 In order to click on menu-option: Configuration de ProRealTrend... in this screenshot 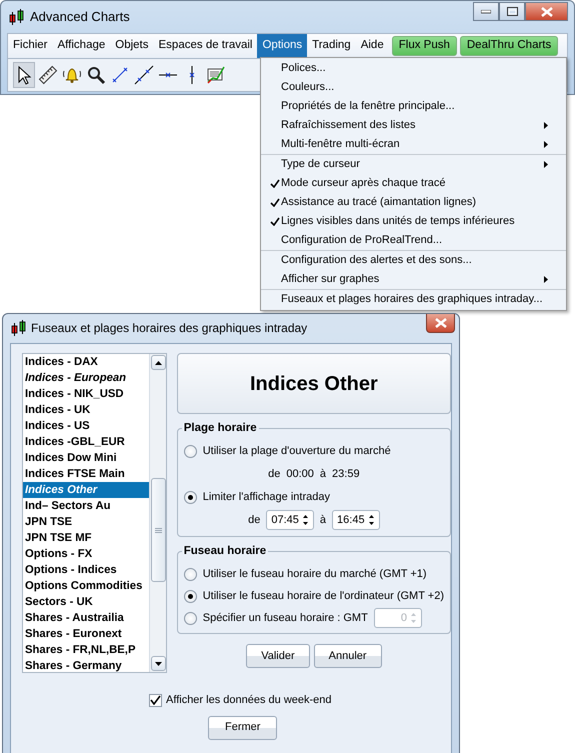, I will do `click(413, 240)`.